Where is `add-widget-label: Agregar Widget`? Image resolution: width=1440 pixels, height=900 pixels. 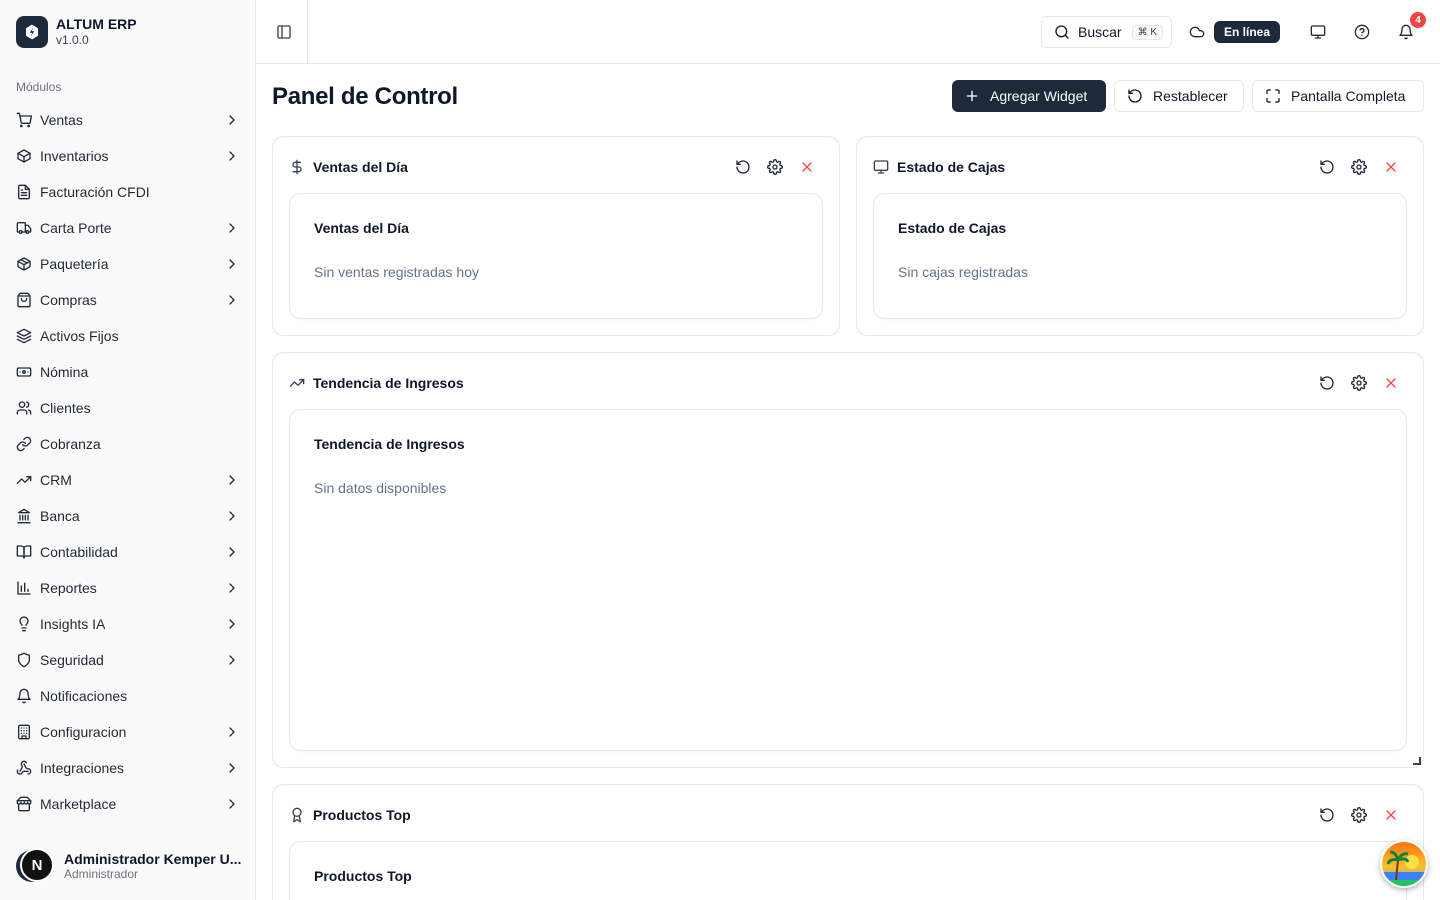 add-widget-label: Agregar Widget is located at coordinates (1039, 96).